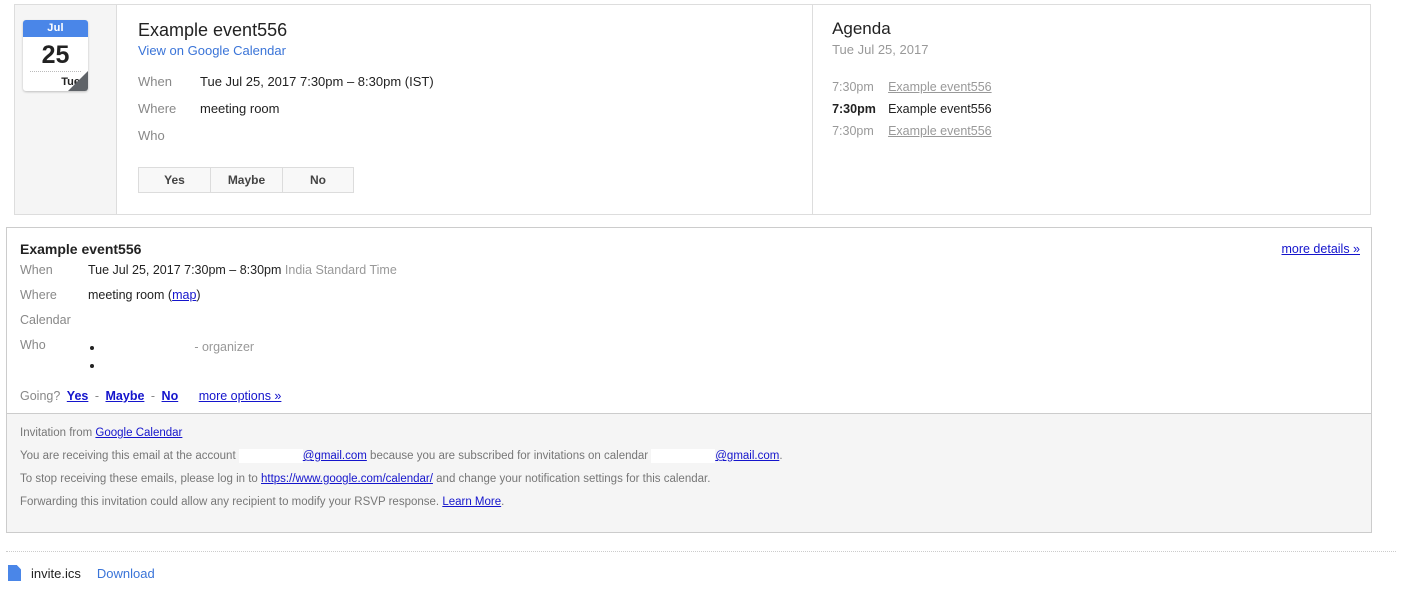 This screenshot has width=1407, height=606. Describe the element at coordinates (185, 270) in the screenshot. I see `details-when-value: Tue Jul 25, 2017 7:30pm – 8:30pm` at that location.